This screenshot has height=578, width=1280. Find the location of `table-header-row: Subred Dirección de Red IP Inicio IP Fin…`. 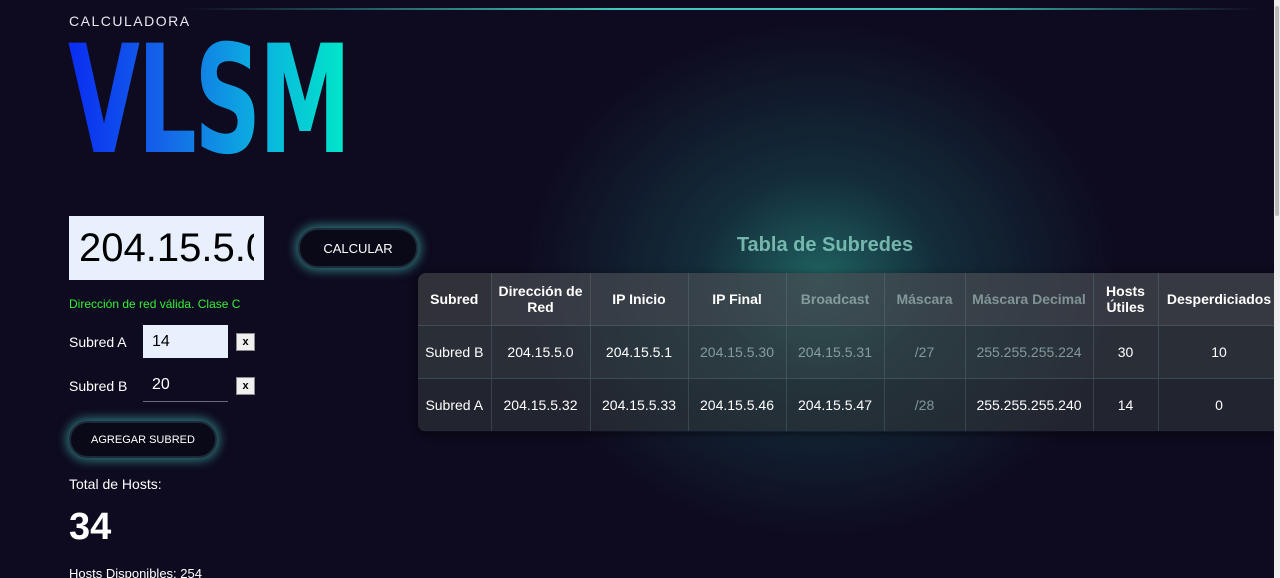

table-header-row: Subred Dirección de Red IP Inicio IP Fin… is located at coordinates (849, 299).